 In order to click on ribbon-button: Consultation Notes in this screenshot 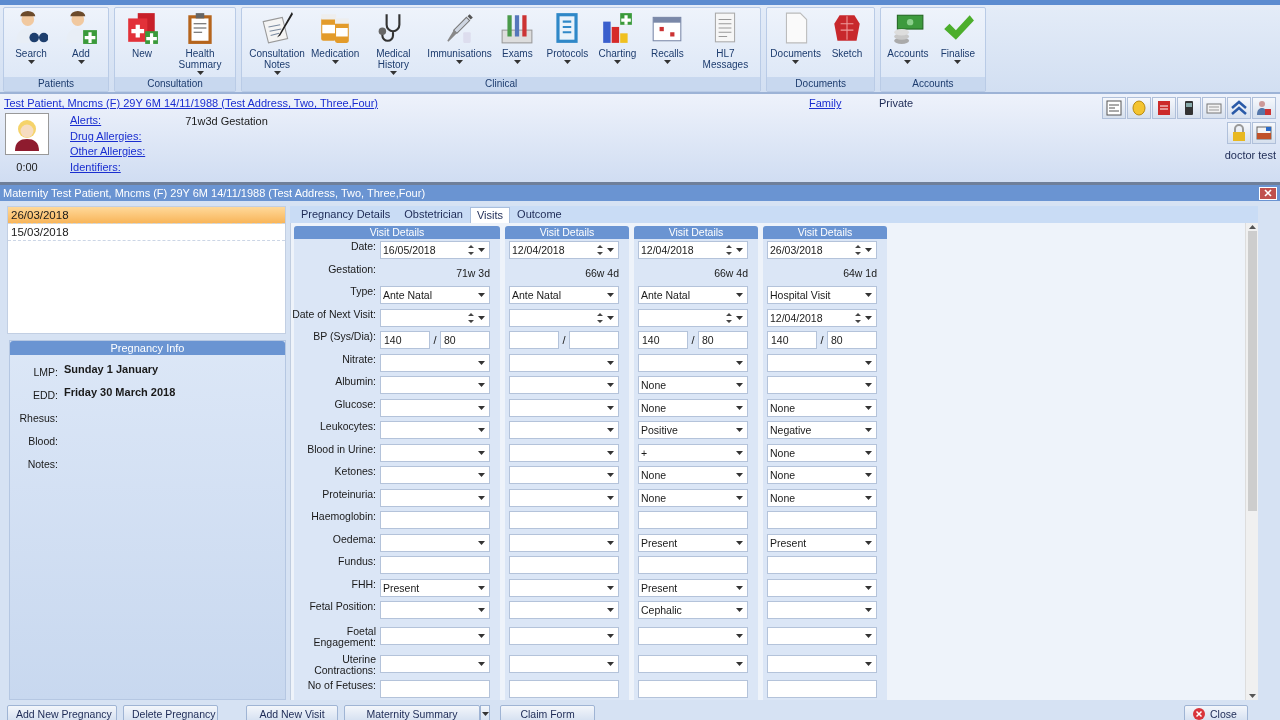, I will do `click(277, 42)`.